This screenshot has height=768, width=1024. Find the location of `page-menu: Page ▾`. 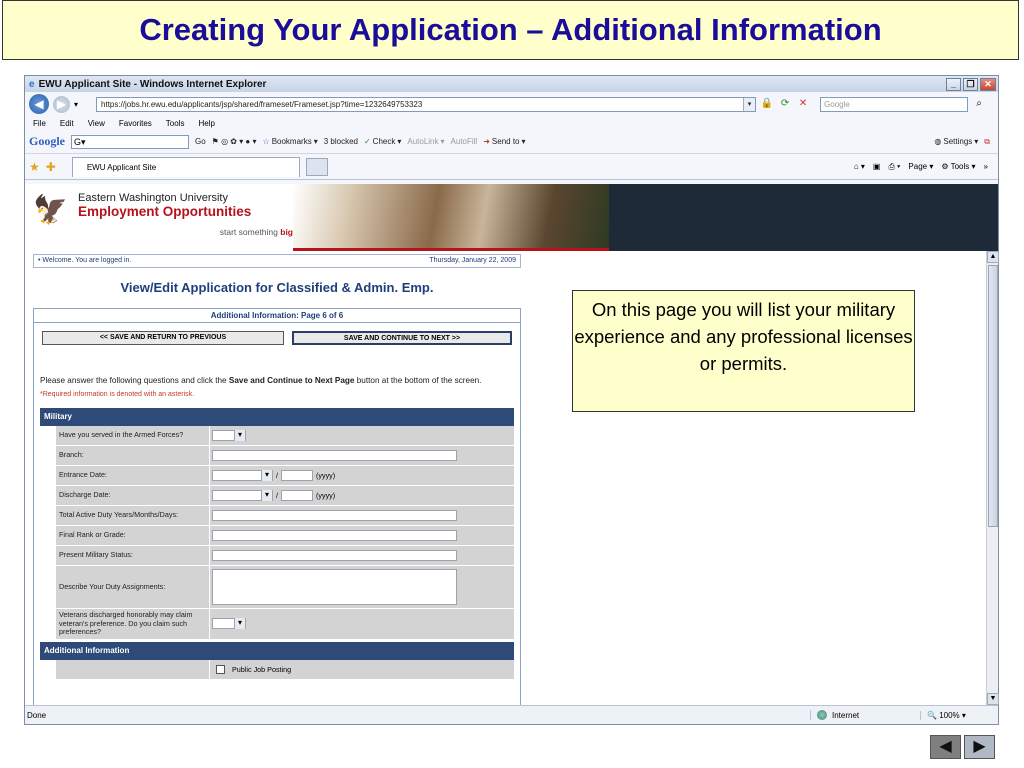

page-menu: Page ▾ is located at coordinates (920, 166).